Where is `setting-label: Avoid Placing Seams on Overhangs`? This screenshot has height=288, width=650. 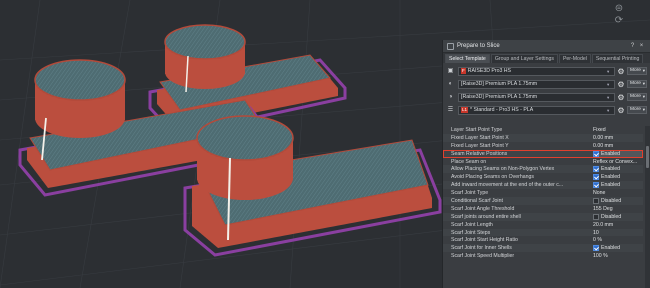
setting-label: Avoid Placing Seams on Overhangs is located at coordinates (492, 177).